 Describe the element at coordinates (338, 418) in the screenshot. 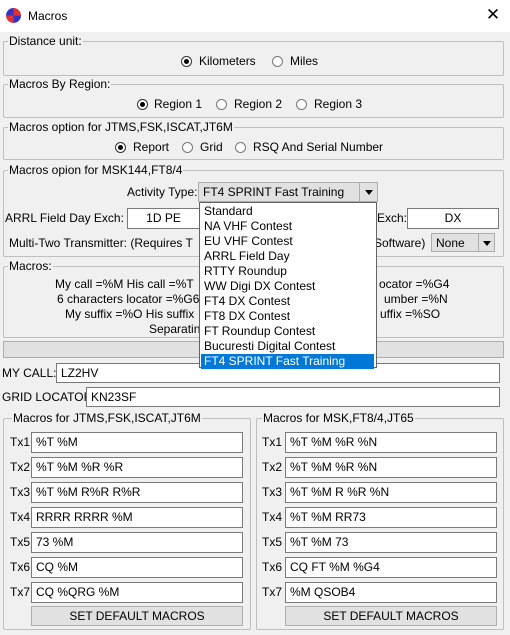

I see `right-macros-label: Macros for MSK,FT8/4,JT65` at that location.